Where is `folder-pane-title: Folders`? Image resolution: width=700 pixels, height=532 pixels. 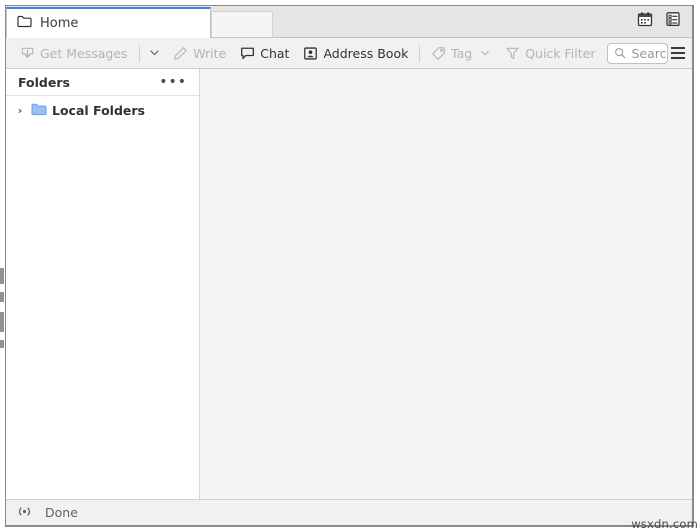 folder-pane-title: Folders is located at coordinates (44, 82).